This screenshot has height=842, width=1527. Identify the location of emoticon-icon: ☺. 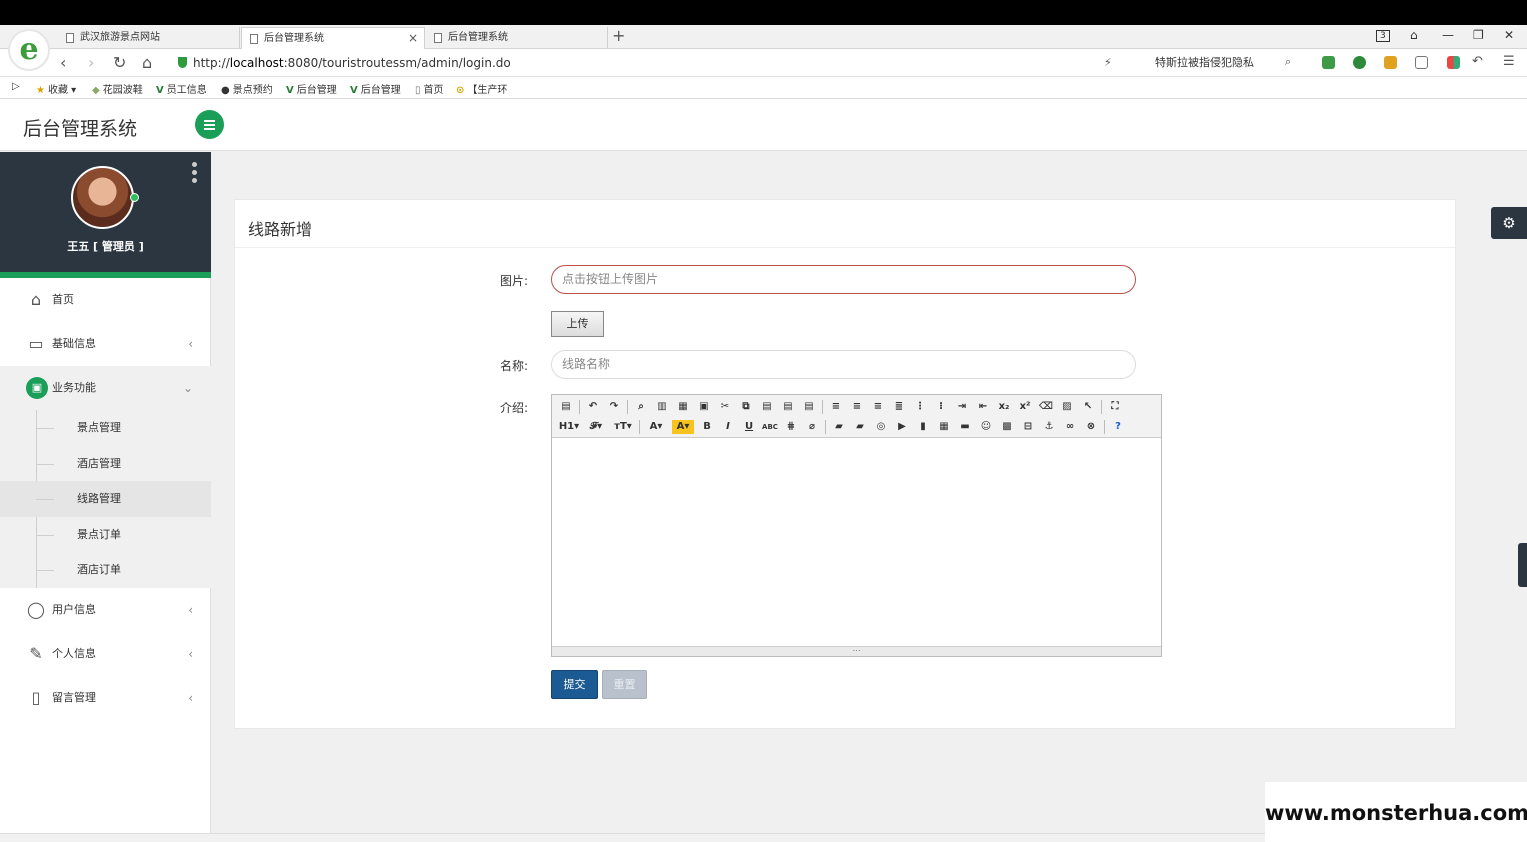
(986, 427).